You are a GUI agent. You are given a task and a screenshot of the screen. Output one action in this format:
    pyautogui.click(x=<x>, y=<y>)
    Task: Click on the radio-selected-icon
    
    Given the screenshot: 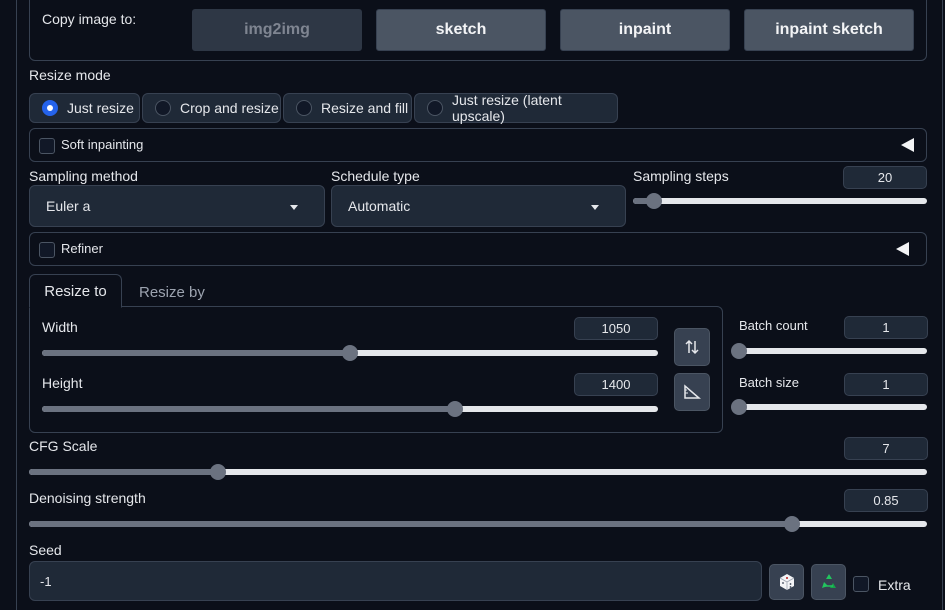 What is the action you would take?
    pyautogui.click(x=50, y=108)
    